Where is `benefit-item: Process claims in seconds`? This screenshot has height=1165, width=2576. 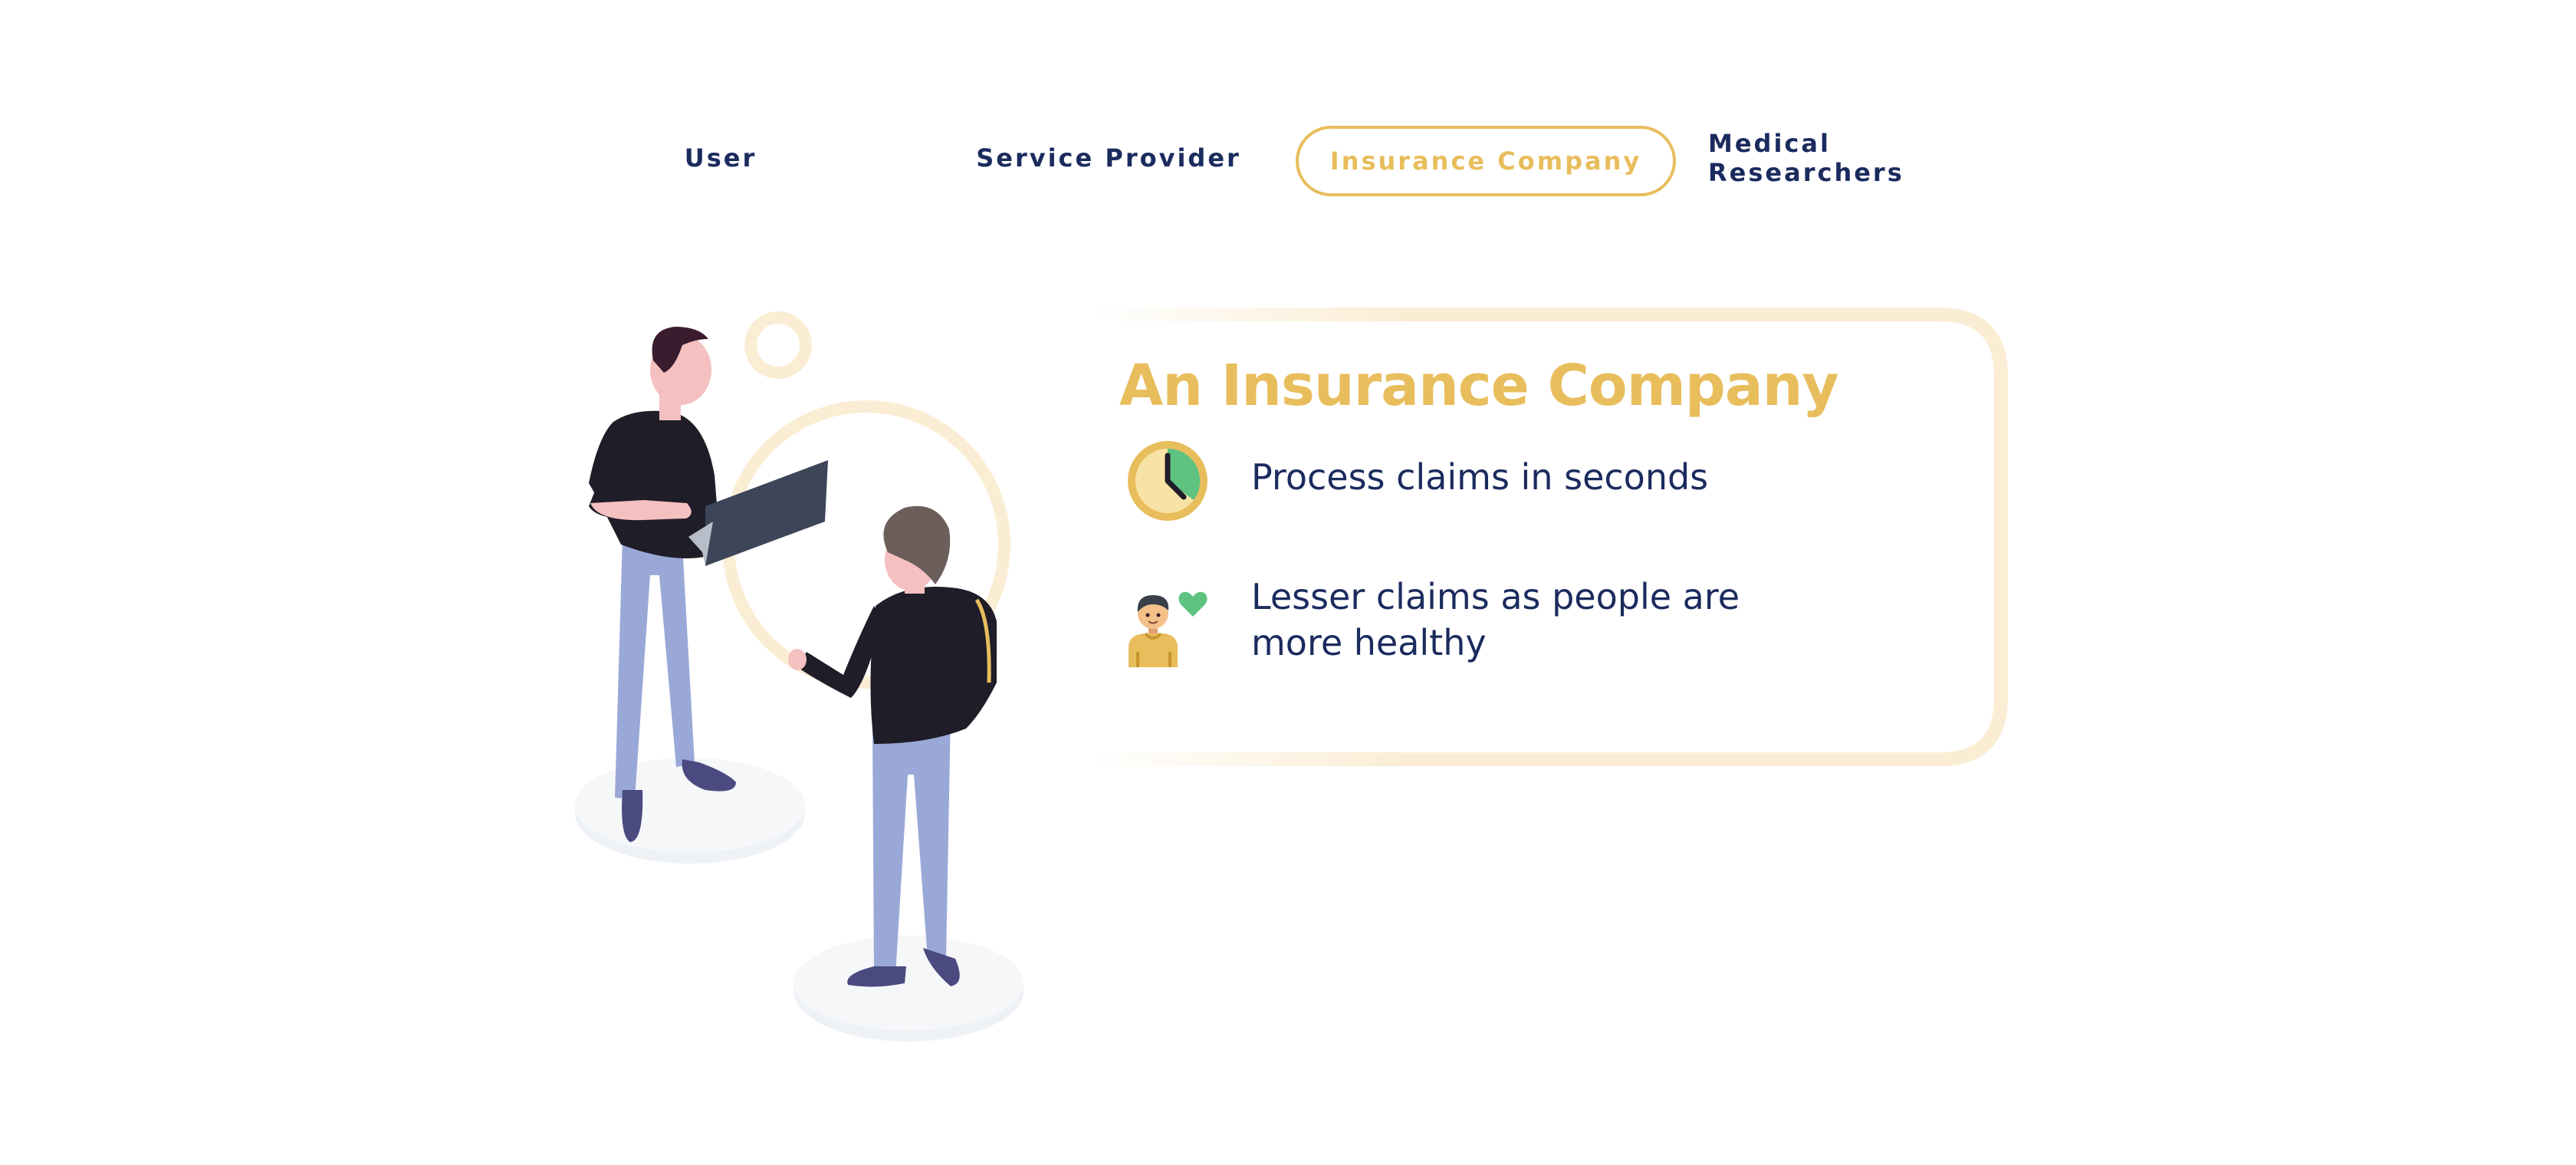
benefit-item: Process claims in seconds is located at coordinates (1480, 481).